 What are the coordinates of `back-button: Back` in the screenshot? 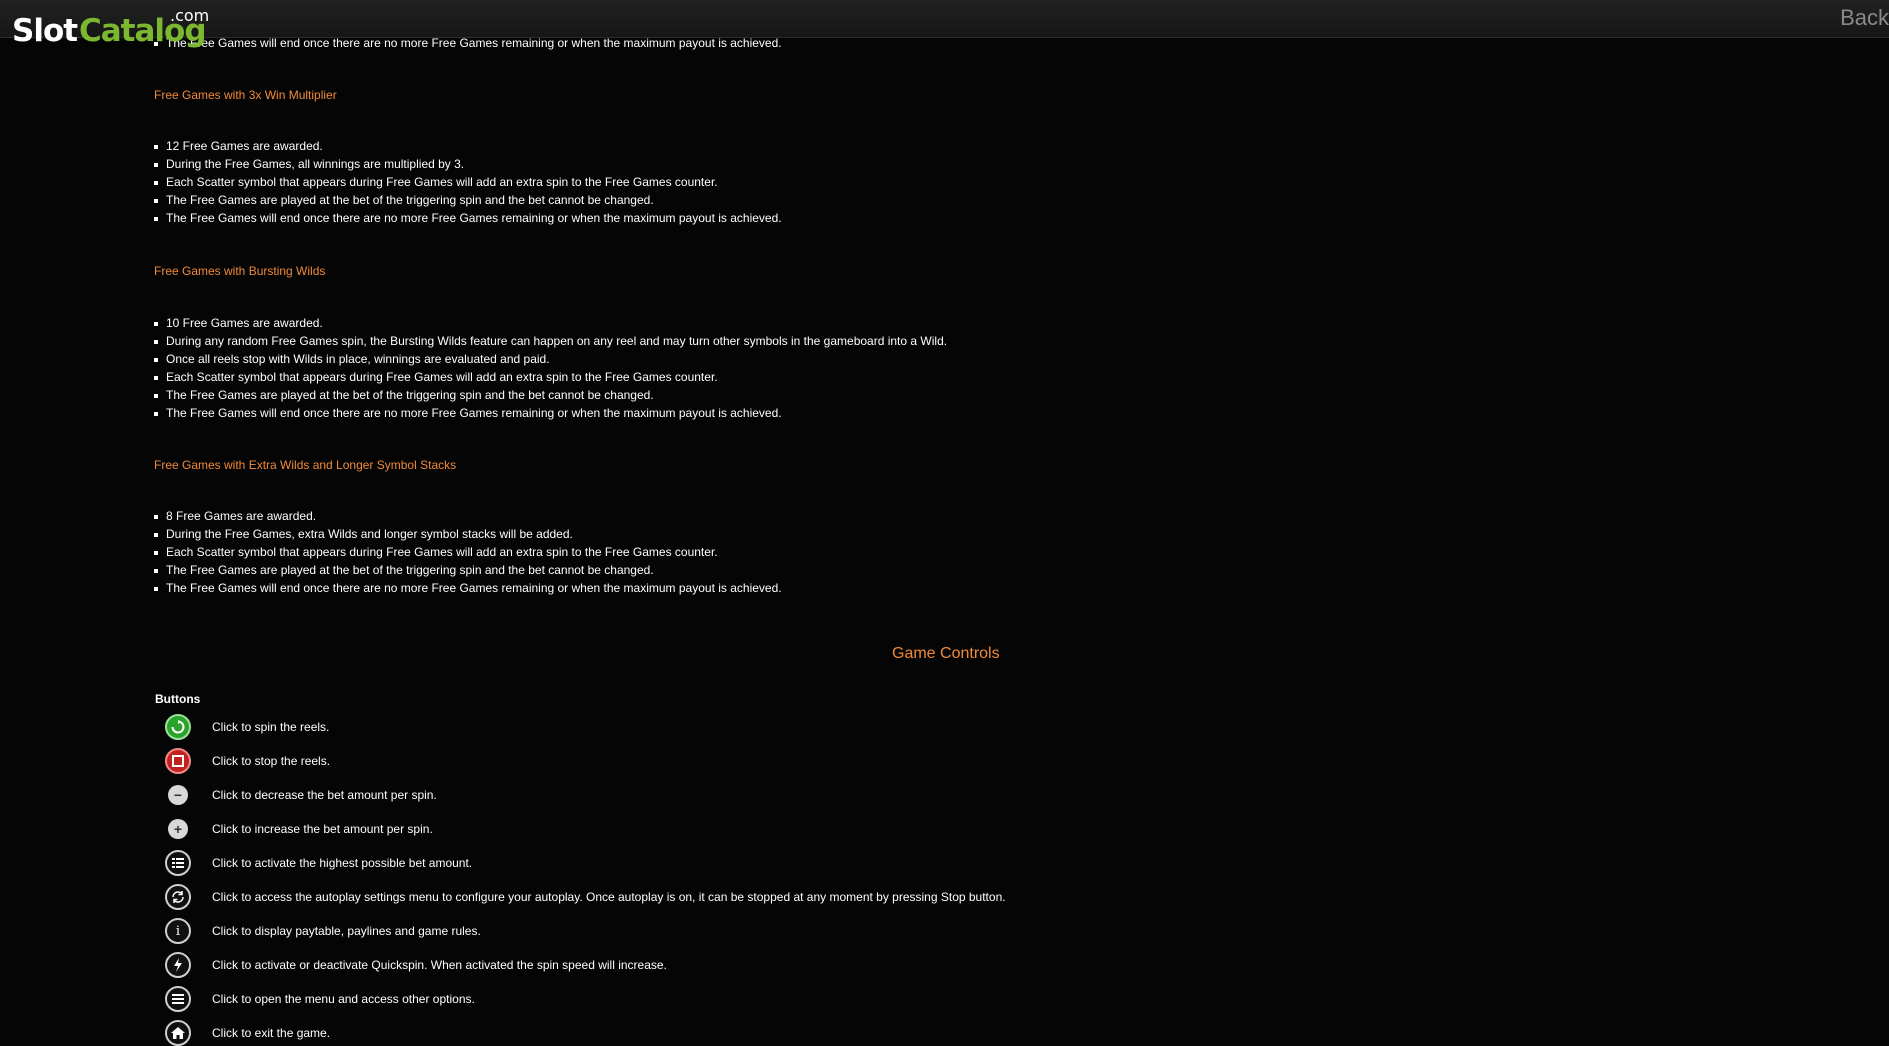 It's located at (1864, 18).